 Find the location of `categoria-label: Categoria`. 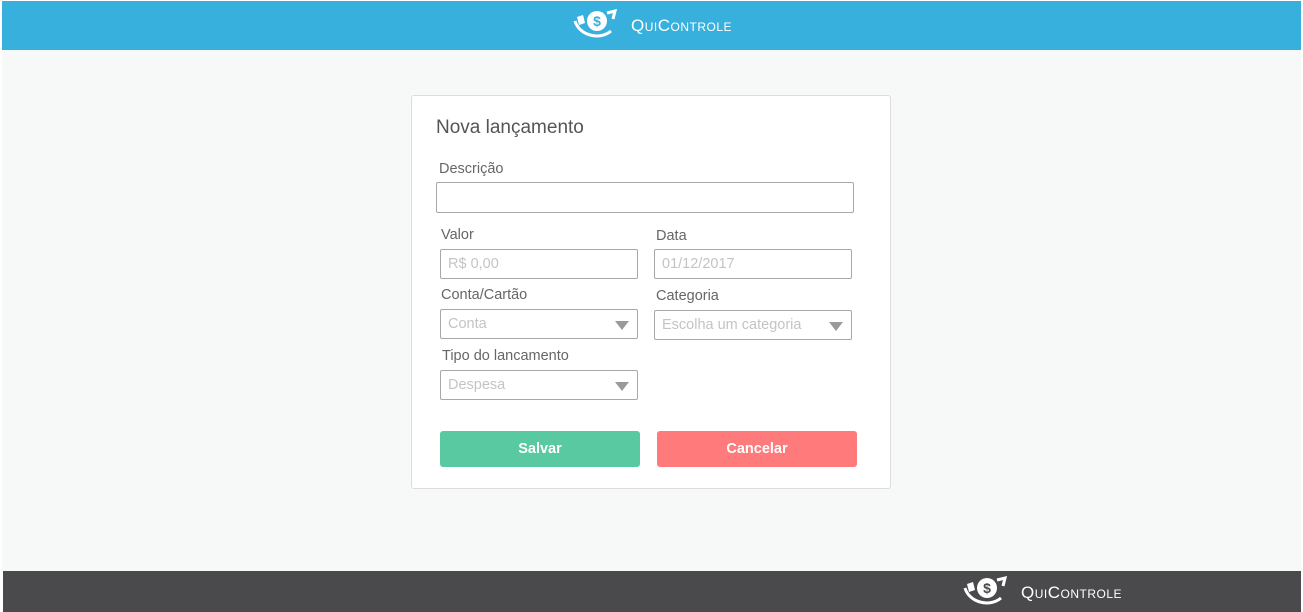

categoria-label: Categoria is located at coordinates (687, 296).